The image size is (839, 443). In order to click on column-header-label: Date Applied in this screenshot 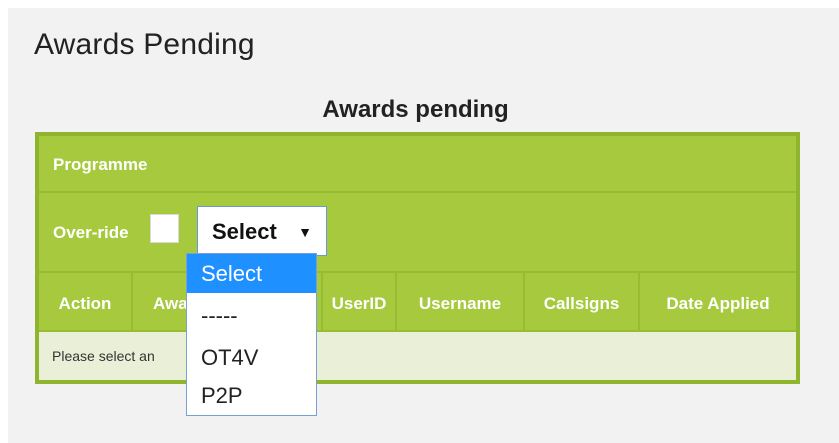, I will do `click(718, 303)`.